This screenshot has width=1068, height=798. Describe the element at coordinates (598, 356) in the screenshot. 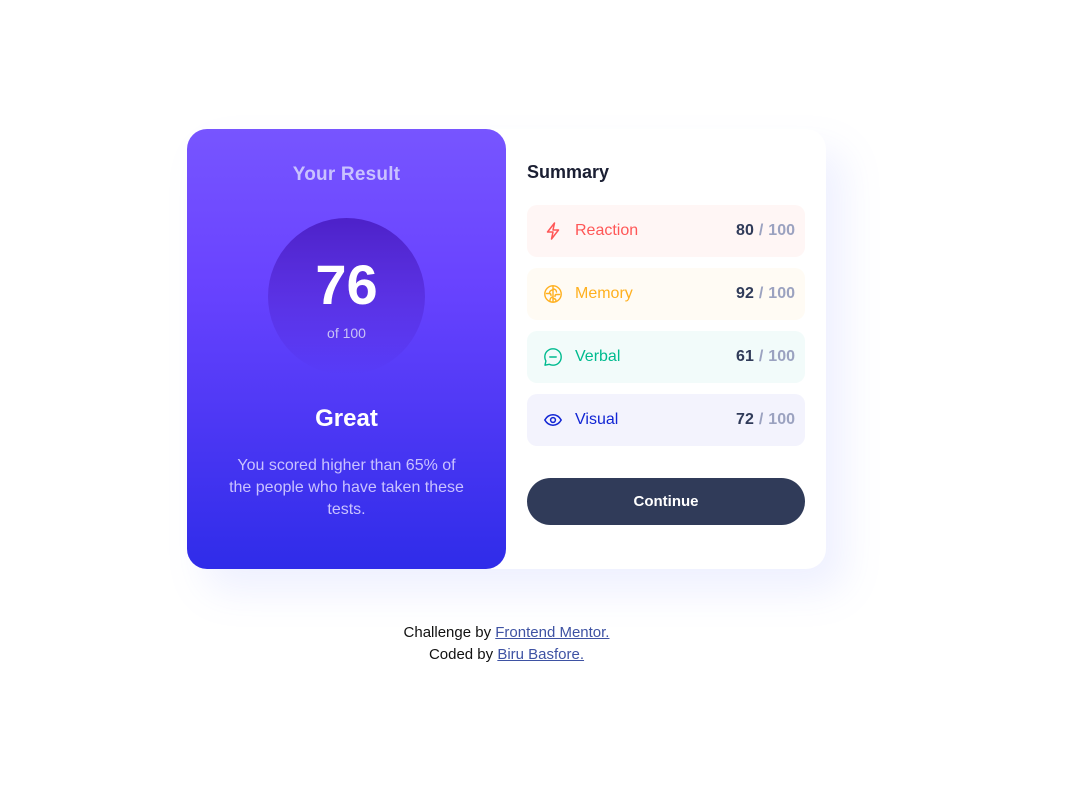

I see `summary-label: Verbal` at that location.